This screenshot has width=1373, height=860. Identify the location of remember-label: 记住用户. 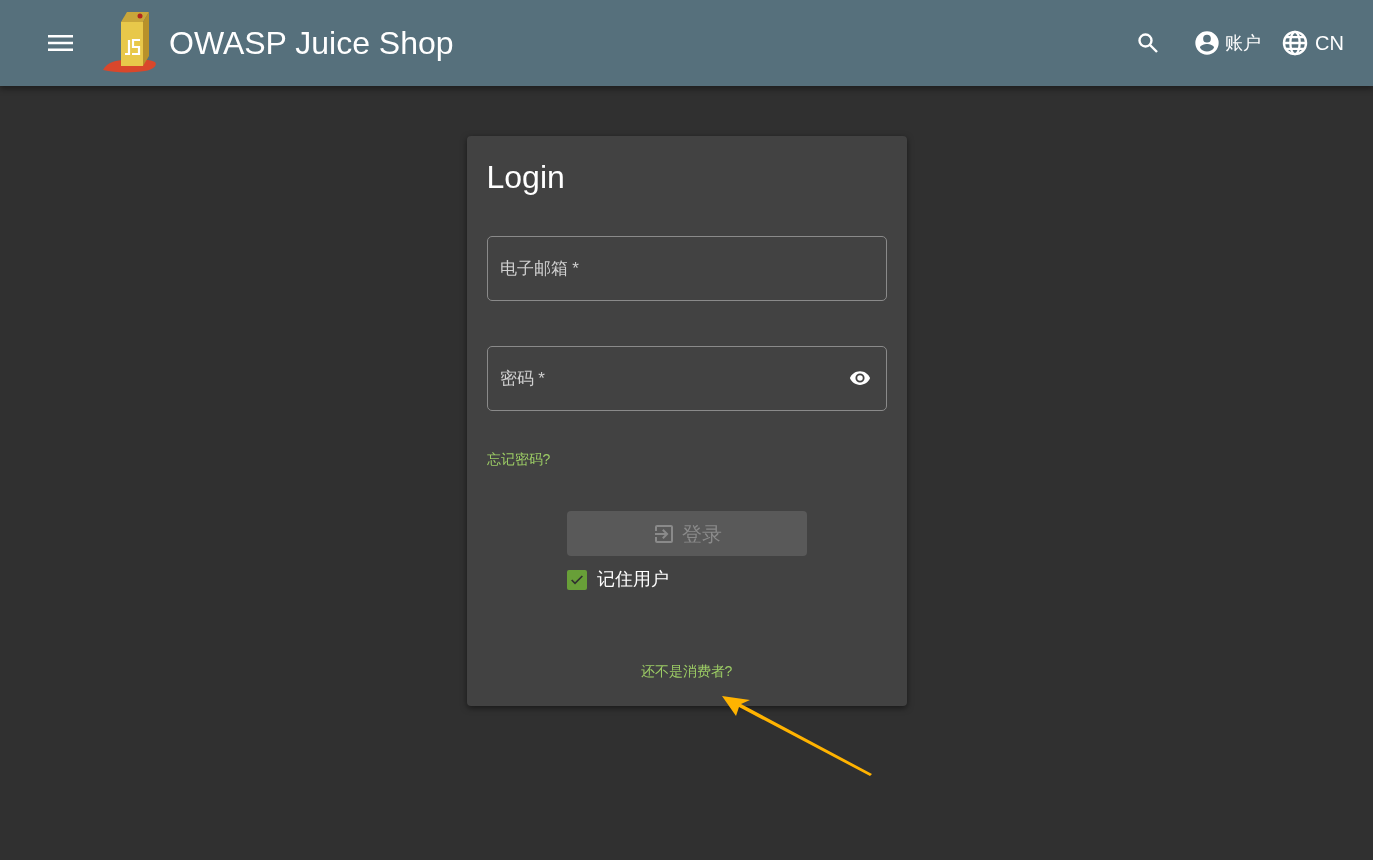
(632, 579).